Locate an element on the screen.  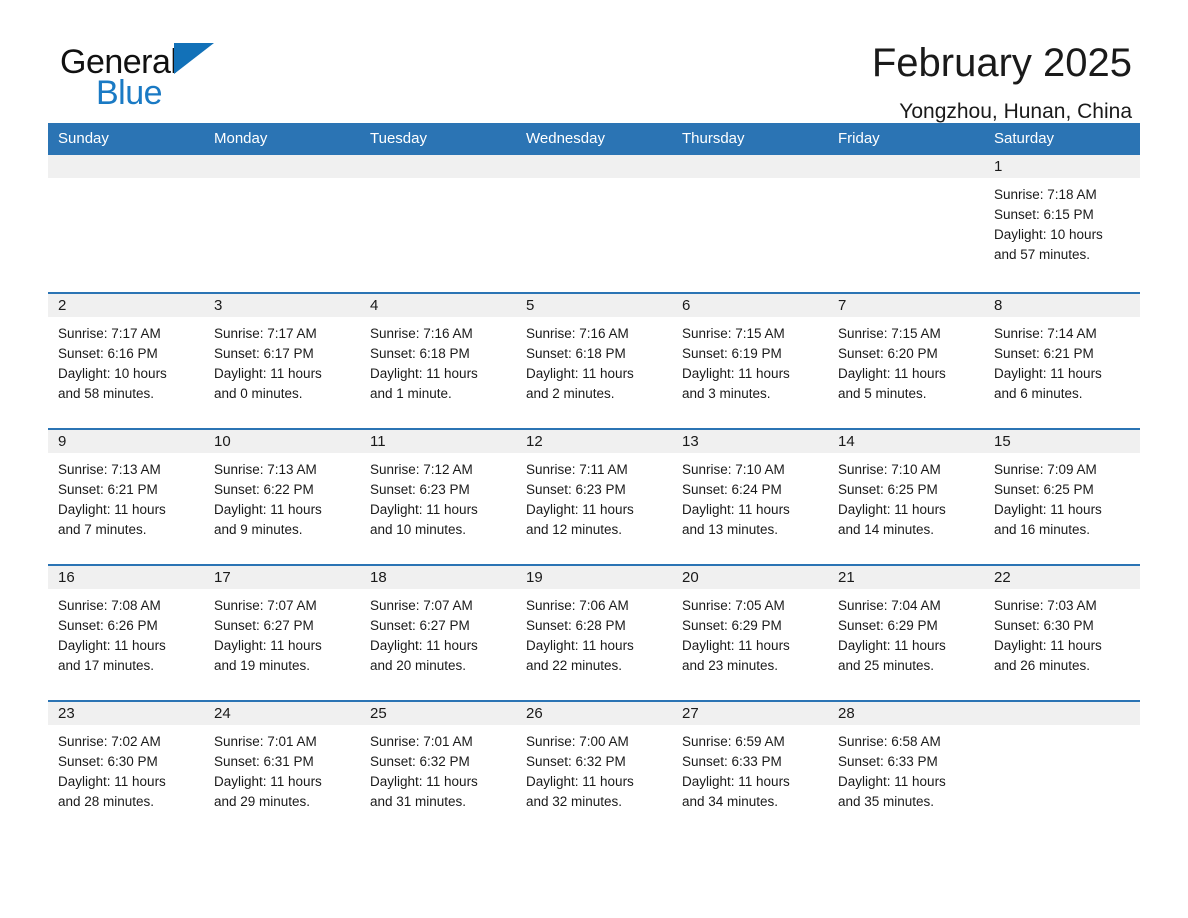
sunset-time: Sunset: 6:28 PM is located at coordinates (576, 625).